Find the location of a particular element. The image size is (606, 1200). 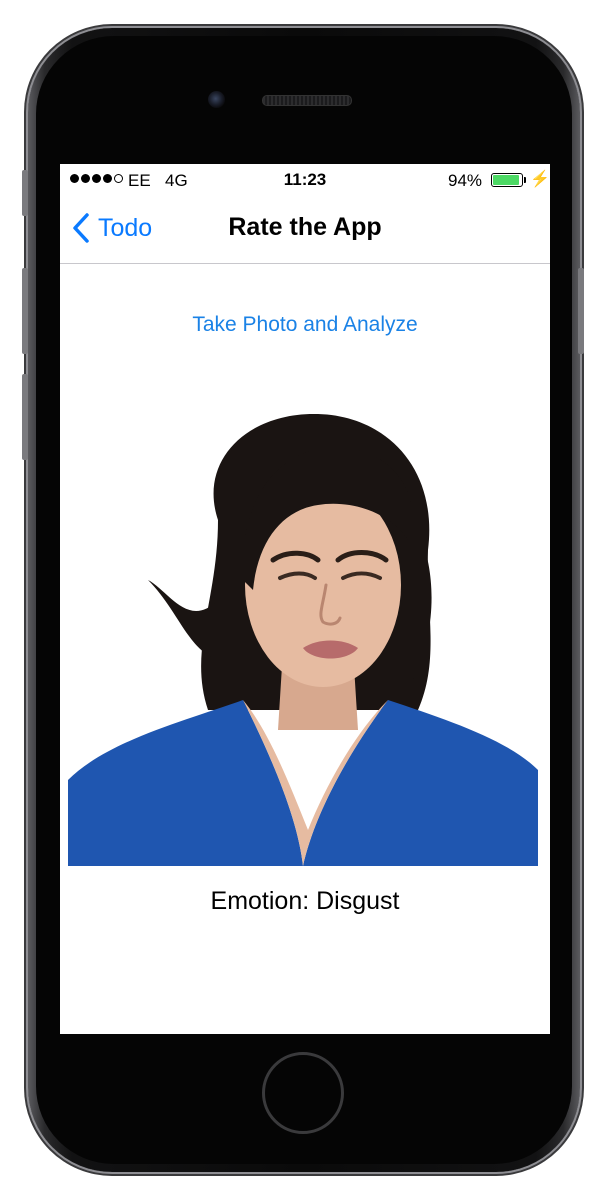

battery-level is located at coordinates (506, 180).